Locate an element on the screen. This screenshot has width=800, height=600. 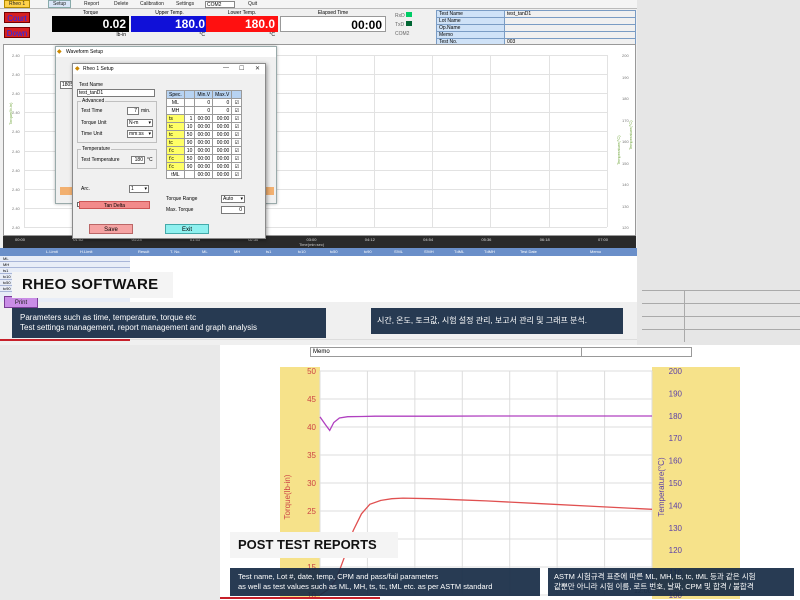
right-tick-label: 160 is located at coordinates (676, 461).